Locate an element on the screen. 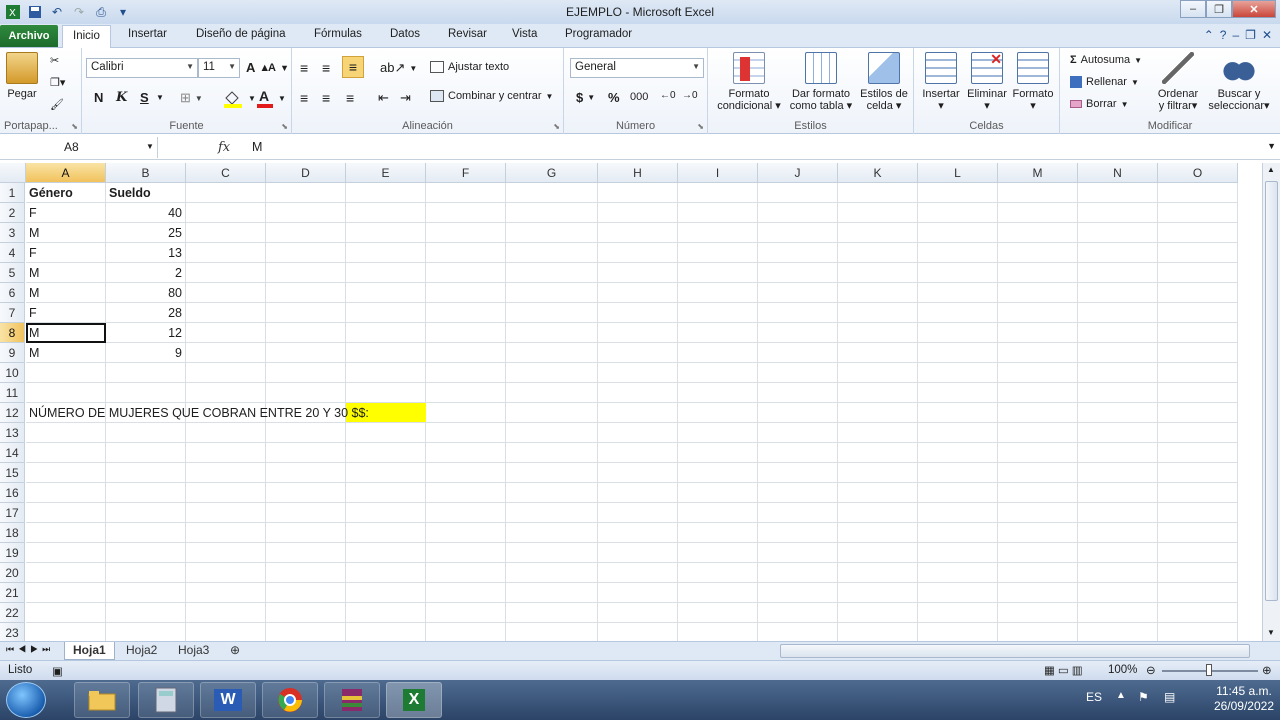 This screenshot has width=1280, height=720. align-top-icon: ≡ is located at coordinates (304, 68).